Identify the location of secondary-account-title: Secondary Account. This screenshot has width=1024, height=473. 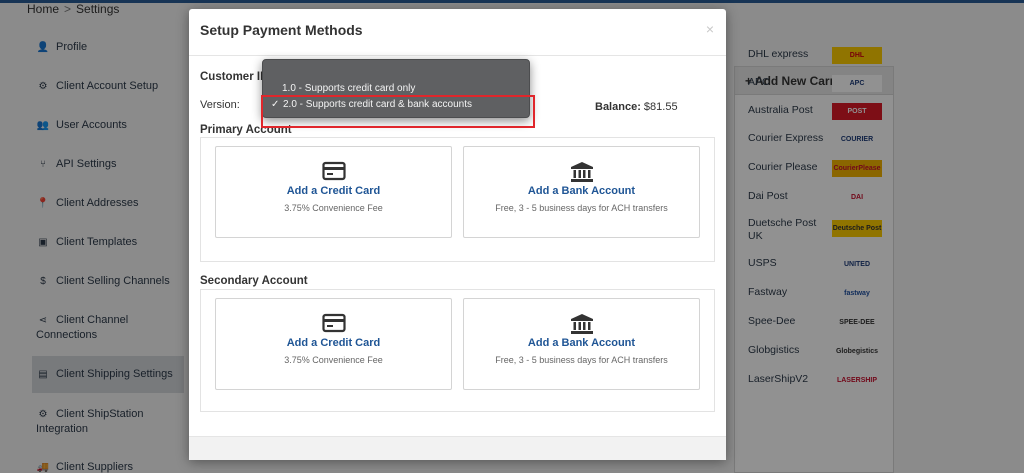
(254, 281).